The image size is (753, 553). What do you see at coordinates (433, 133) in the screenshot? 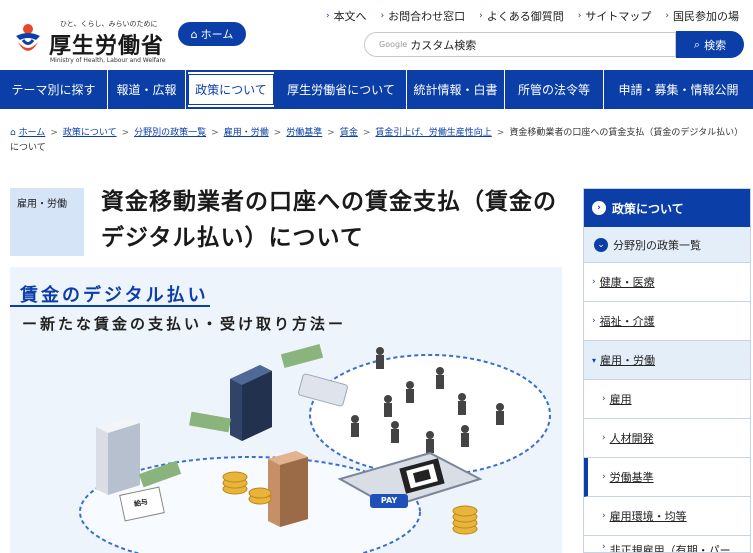
I see `breadcrumb-link-wage-increase: 賃金引上げ、労働生産性向上` at bounding box center [433, 133].